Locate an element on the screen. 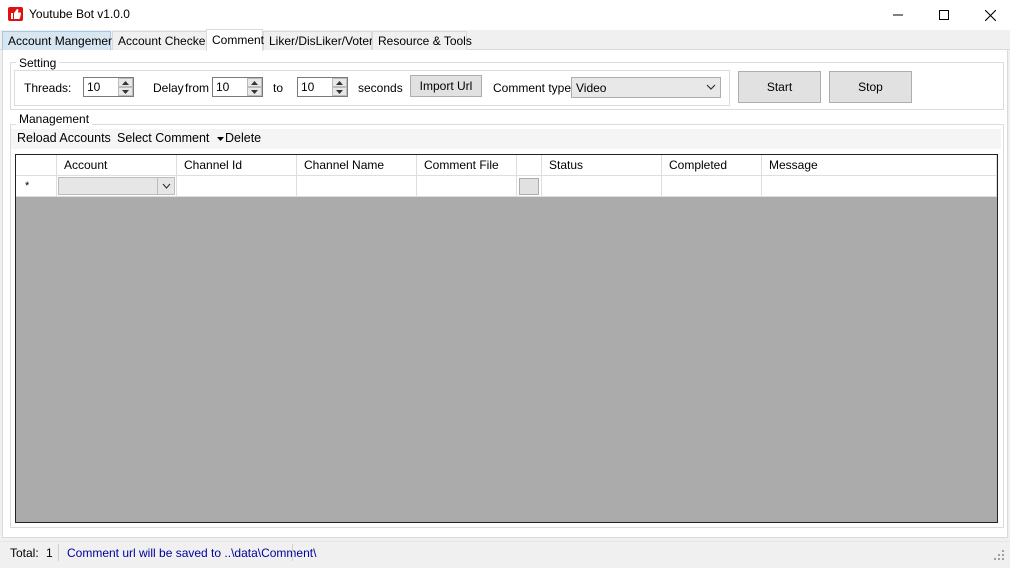 This screenshot has height=568, width=1010. tab-comment: Comment is located at coordinates (235, 40).